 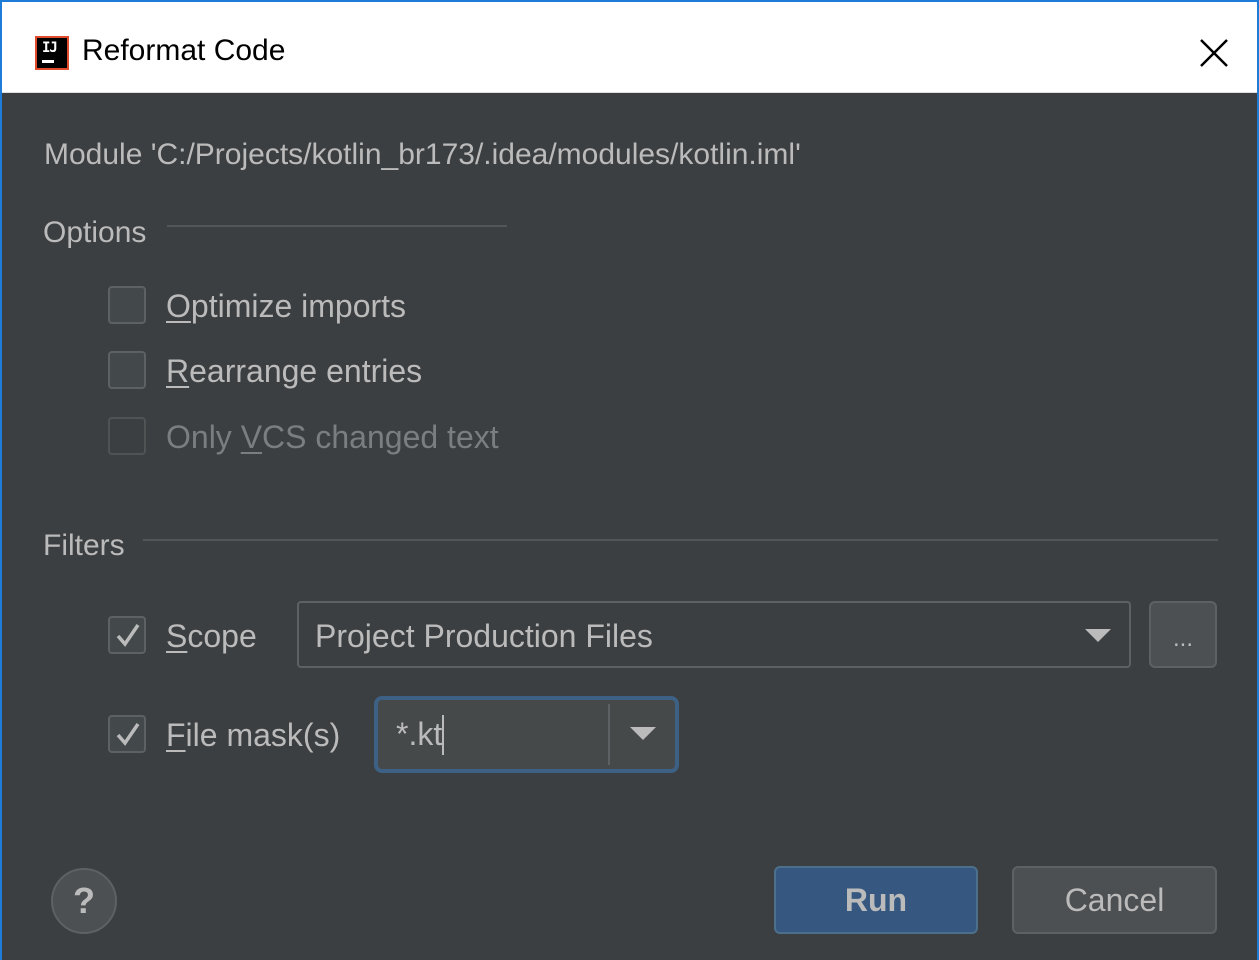 I want to click on close-icon, so click(x=1214, y=53).